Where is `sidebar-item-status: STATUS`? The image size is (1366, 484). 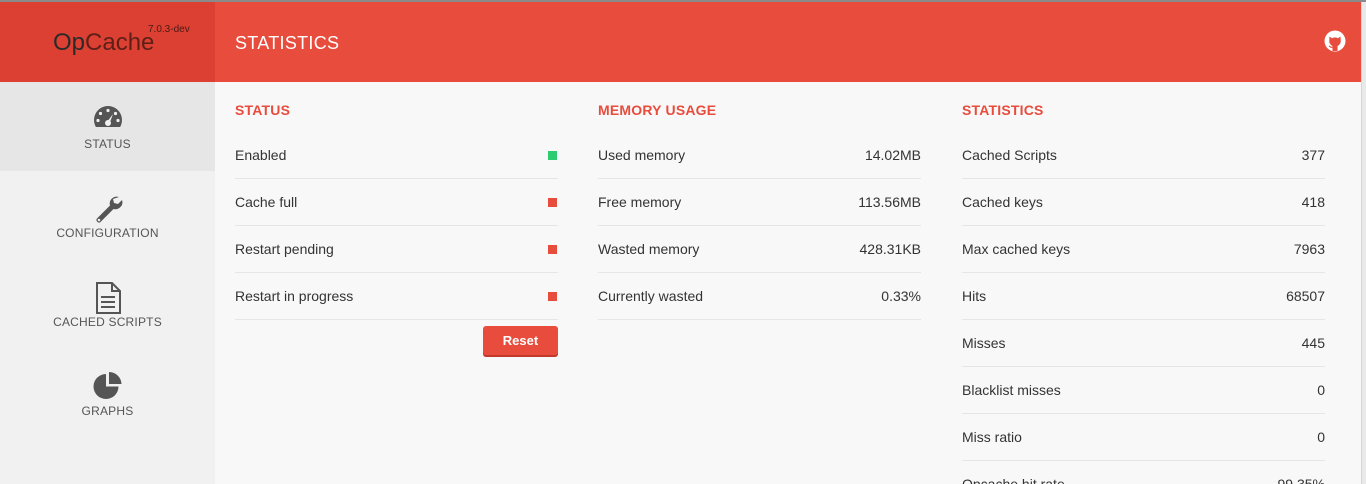
sidebar-item-status: STATUS is located at coordinates (107, 126).